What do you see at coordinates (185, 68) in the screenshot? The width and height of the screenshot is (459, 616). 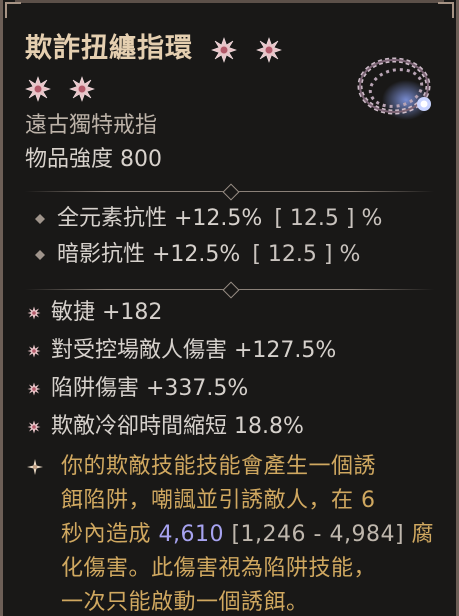 I see `item-title: 欺詐扭纏指環` at bounding box center [185, 68].